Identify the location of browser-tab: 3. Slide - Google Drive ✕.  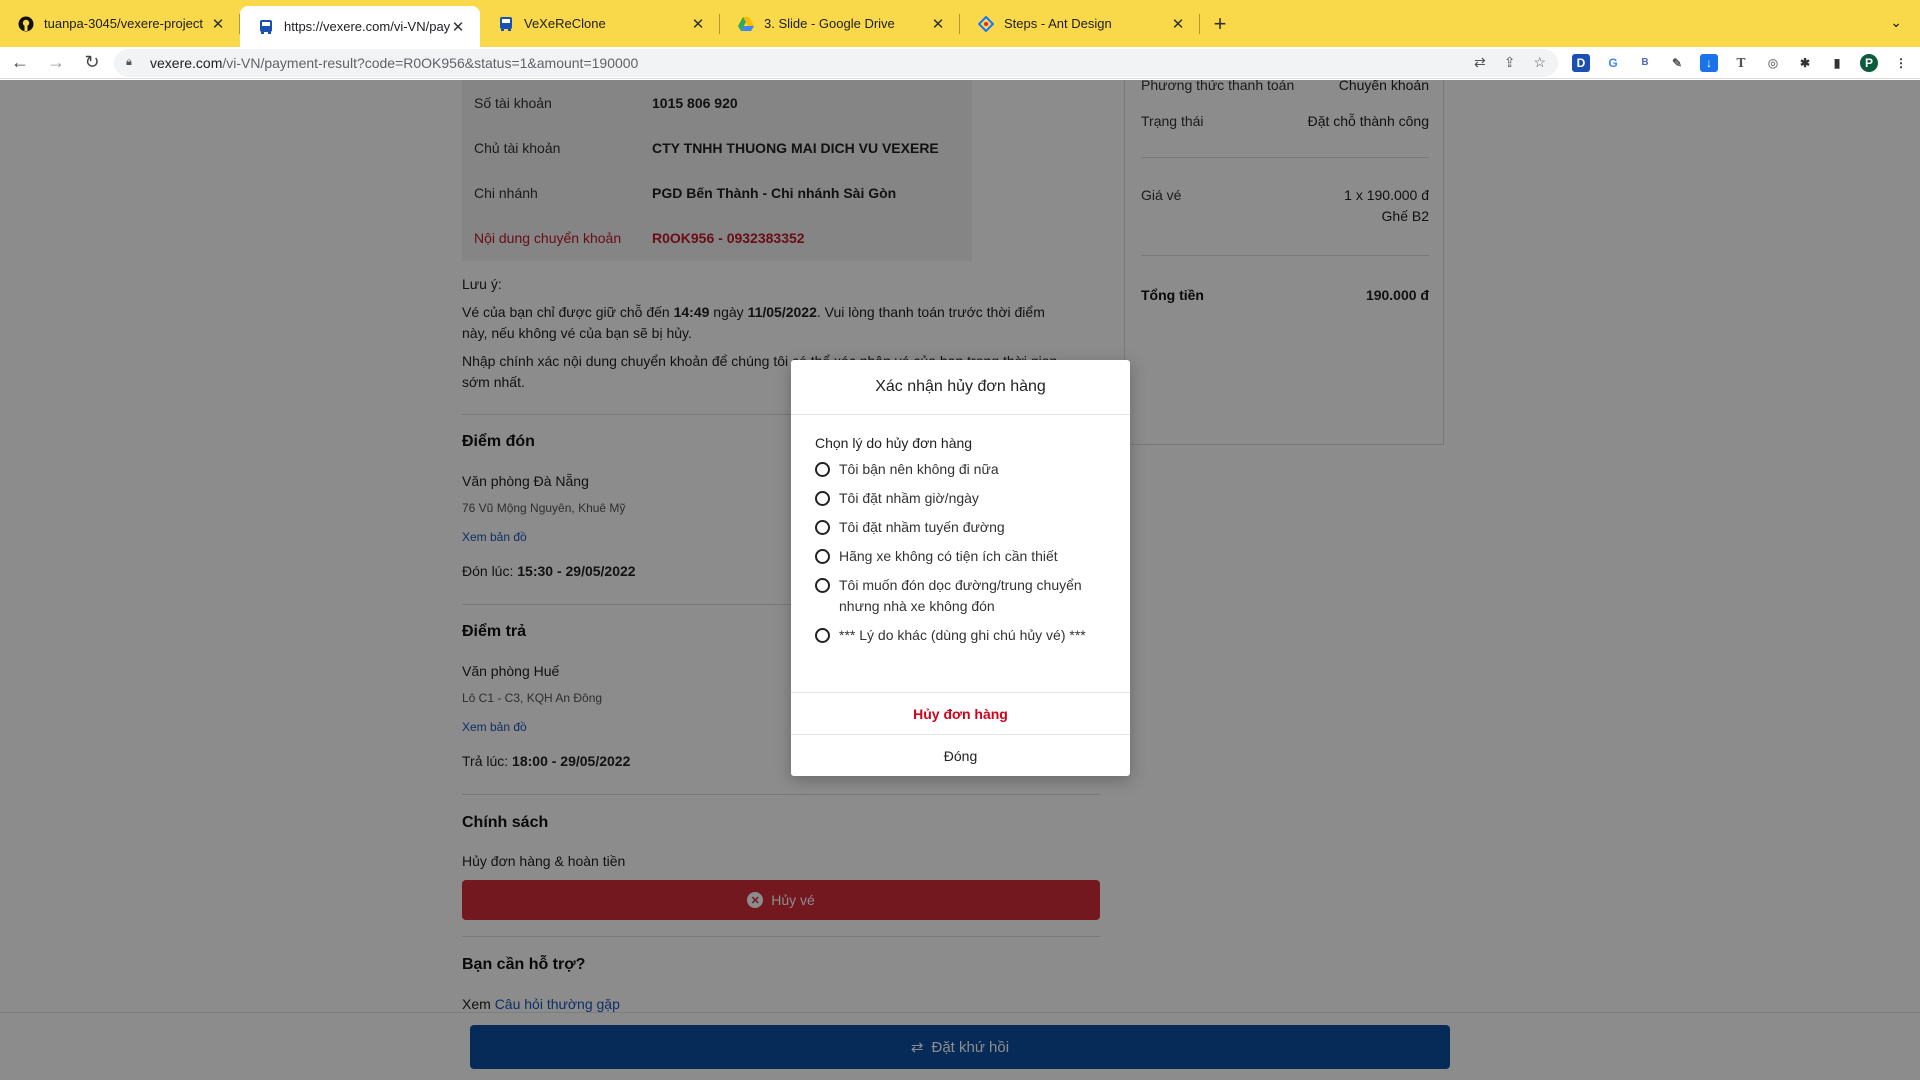
(840, 23).